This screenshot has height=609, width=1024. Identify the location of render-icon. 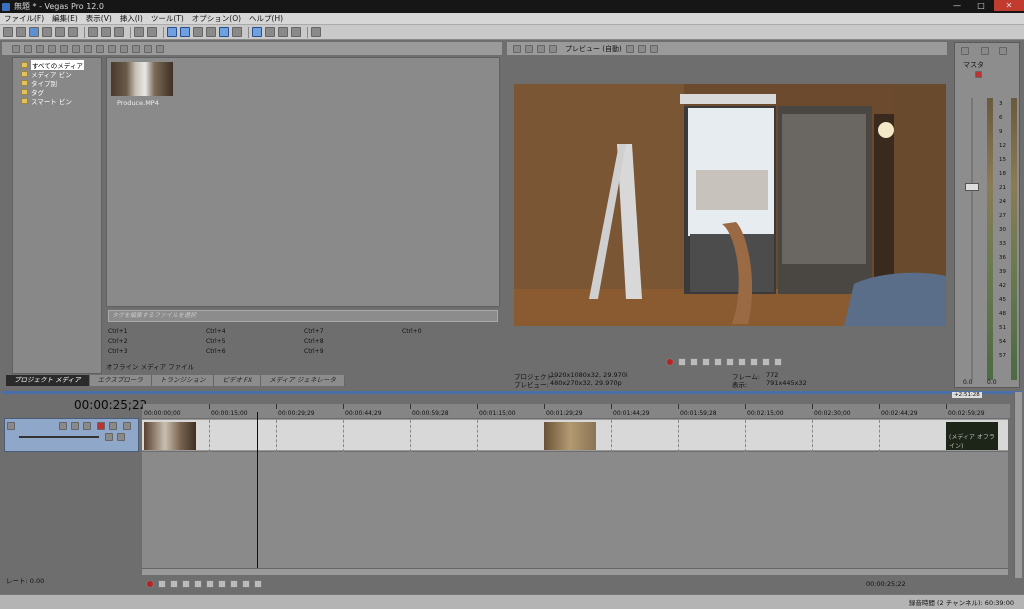
(47, 32).